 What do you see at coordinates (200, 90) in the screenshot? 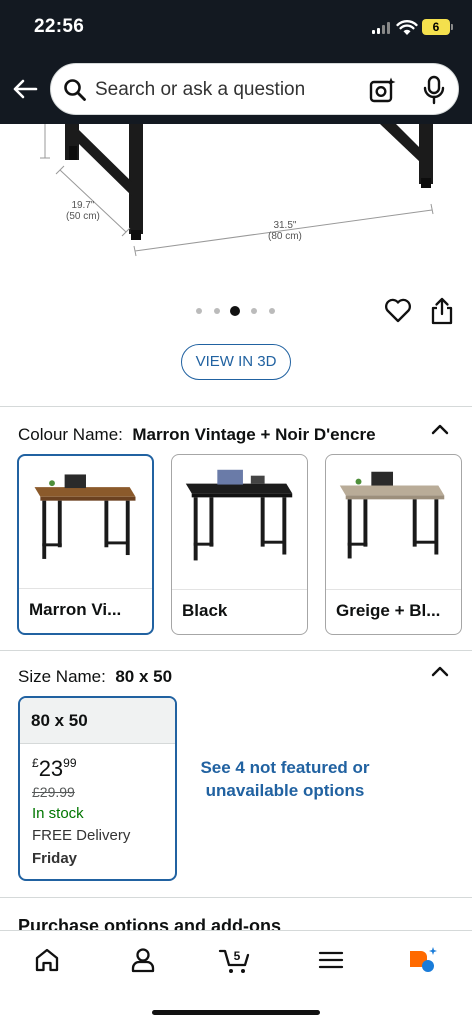
I see `search-input: Search or ask a question` at bounding box center [200, 90].